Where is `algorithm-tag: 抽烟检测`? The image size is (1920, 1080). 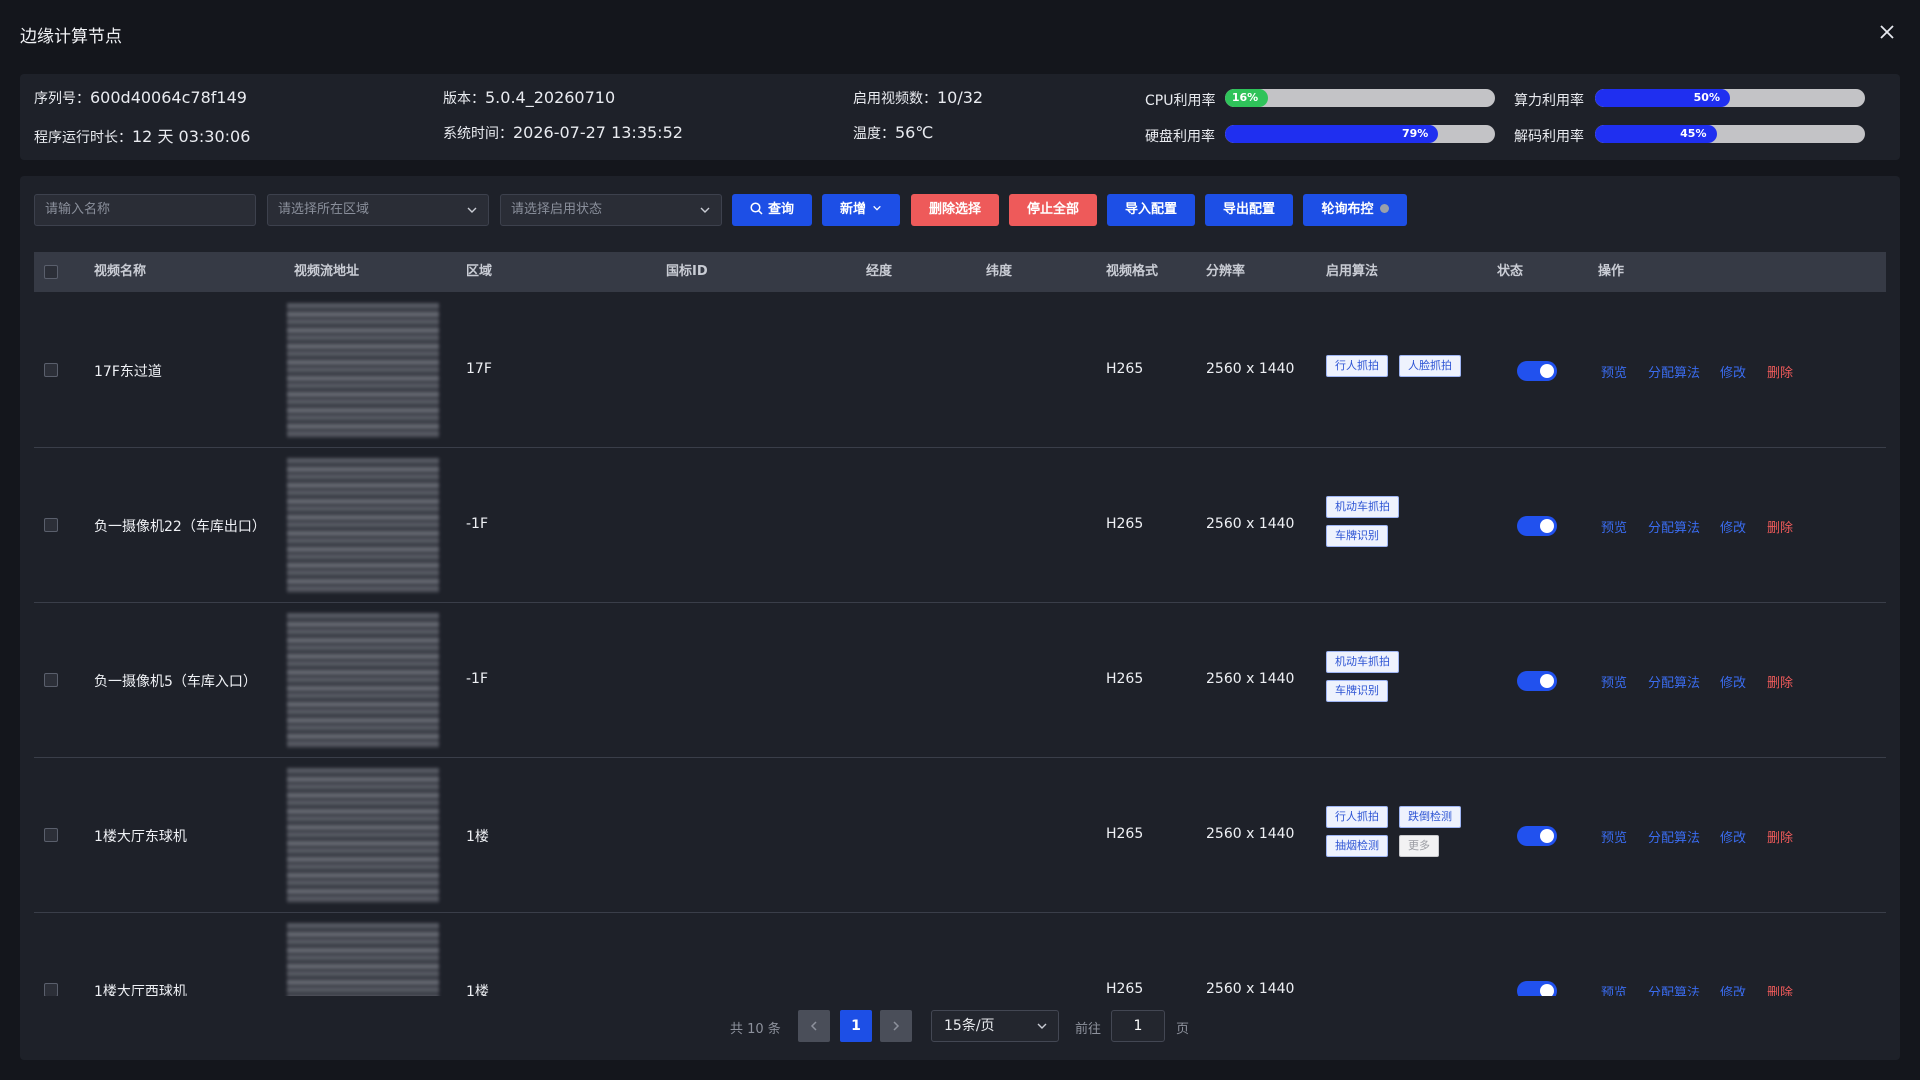 algorithm-tag: 抽烟检测 is located at coordinates (1357, 846).